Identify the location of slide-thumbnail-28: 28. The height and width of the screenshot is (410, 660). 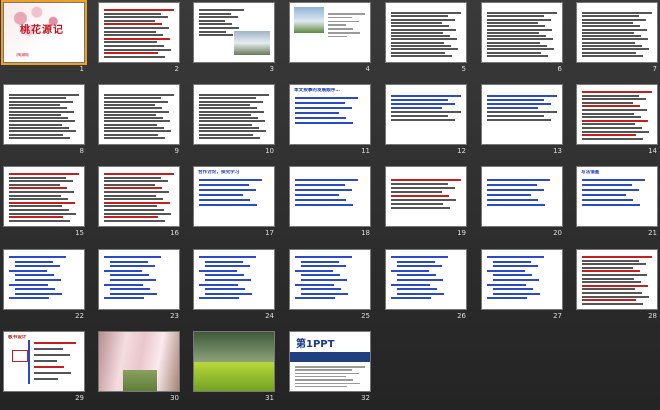
(617, 288).